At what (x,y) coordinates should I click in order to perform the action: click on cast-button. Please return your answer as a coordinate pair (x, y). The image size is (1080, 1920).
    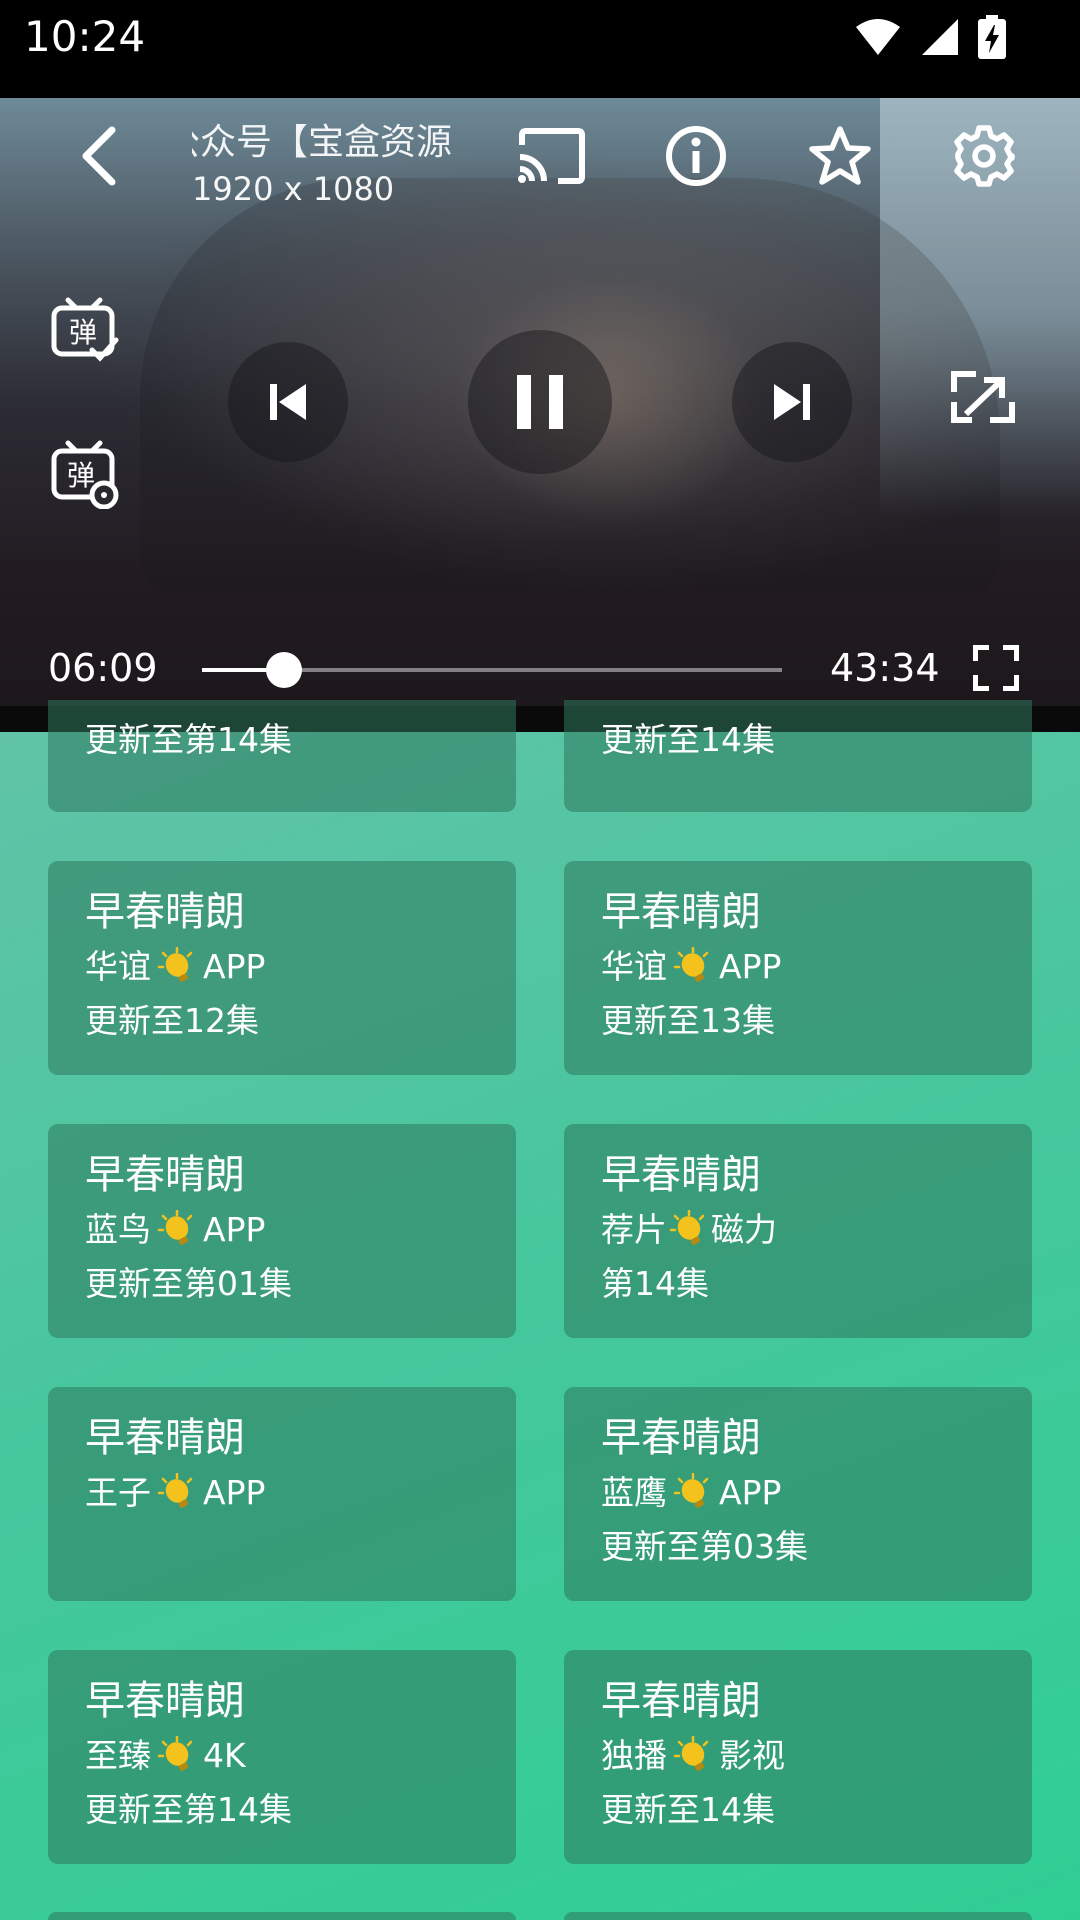
    Looking at the image, I should click on (552, 156).